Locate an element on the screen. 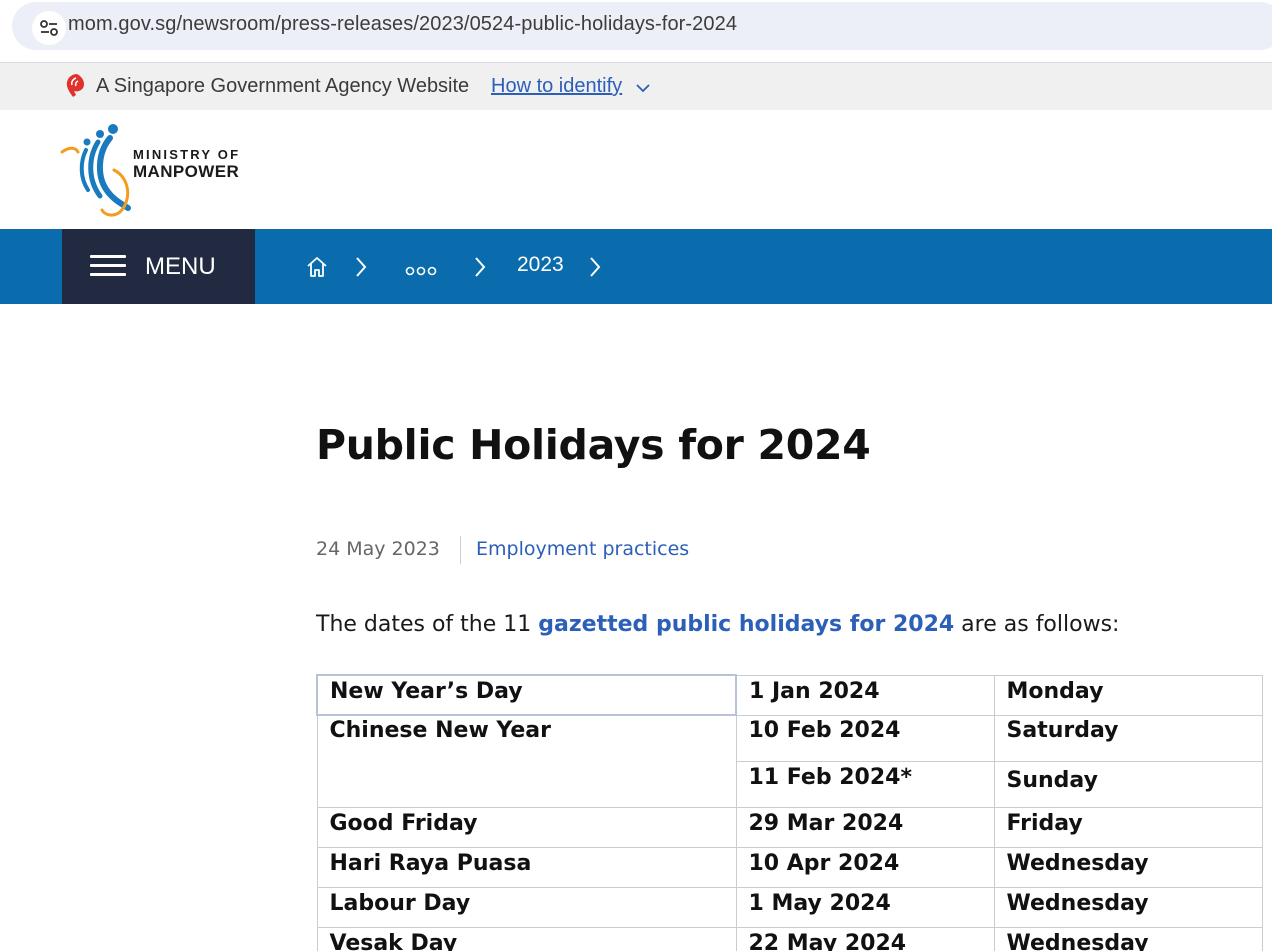 This screenshot has height=951, width=1272. breadcrumb-ellipsis is located at coordinates (422, 269).